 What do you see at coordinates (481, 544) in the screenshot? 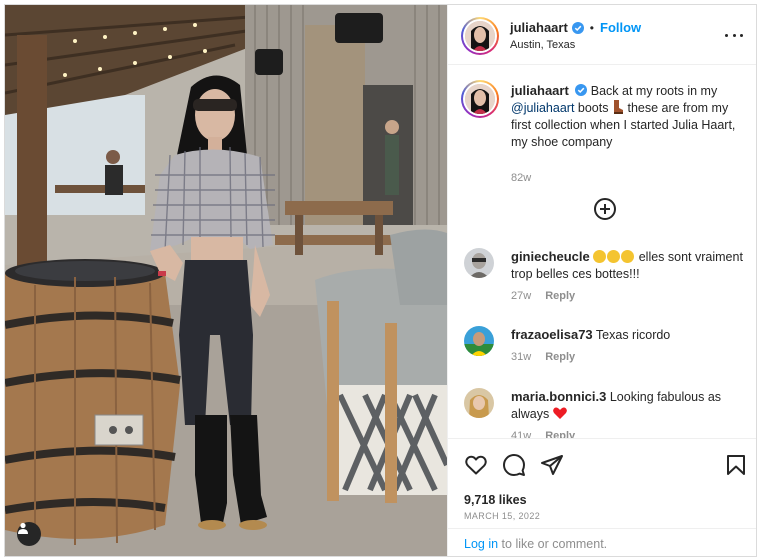
I see `login-link: Log in` at bounding box center [481, 544].